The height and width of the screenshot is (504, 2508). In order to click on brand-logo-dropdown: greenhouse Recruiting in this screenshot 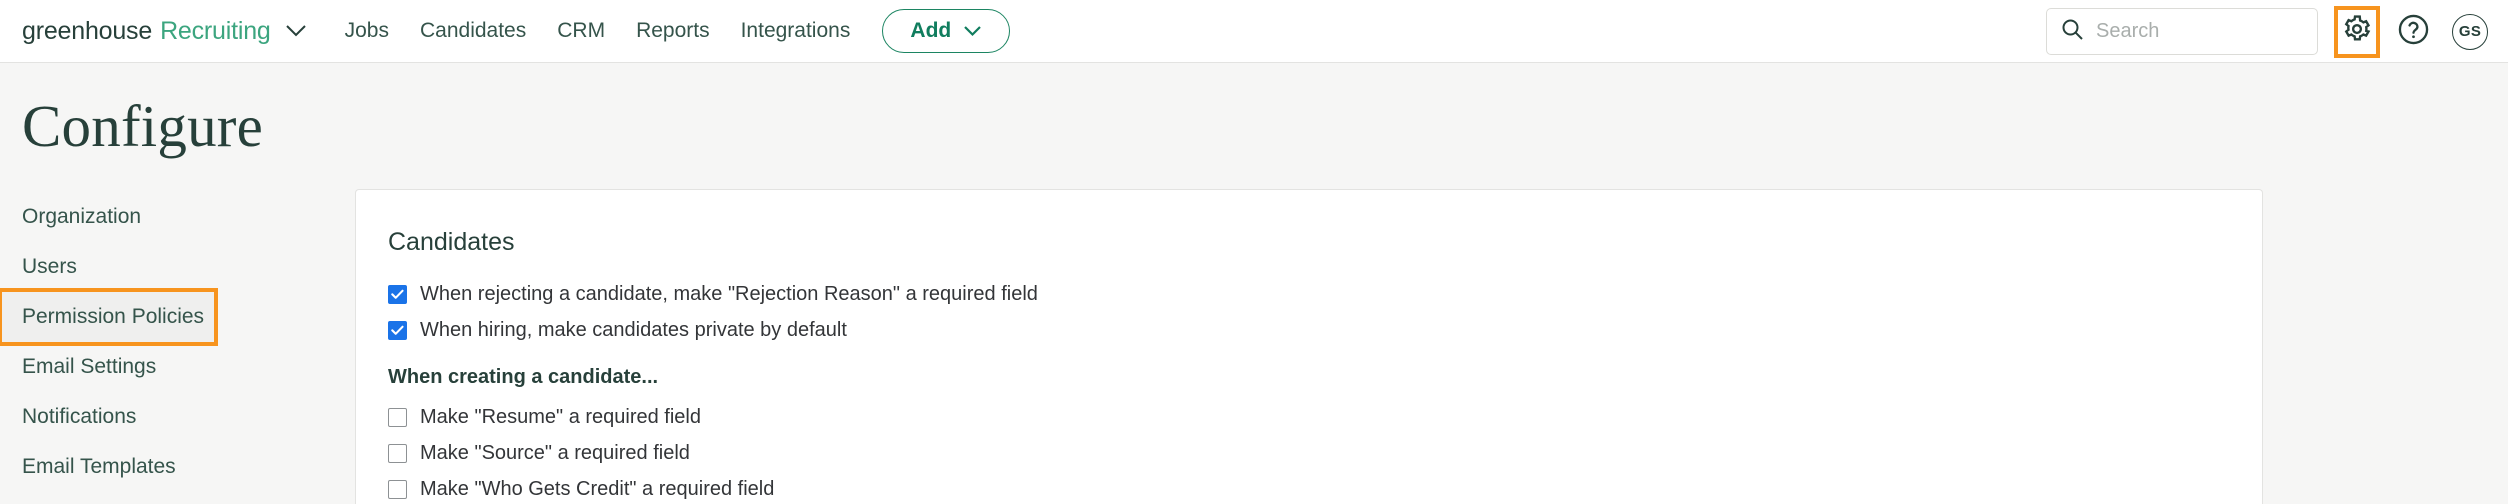, I will do `click(164, 31)`.